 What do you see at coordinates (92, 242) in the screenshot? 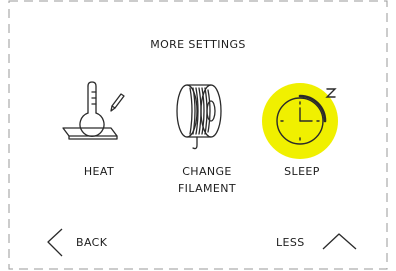
I see `back-label: BACK` at bounding box center [92, 242].